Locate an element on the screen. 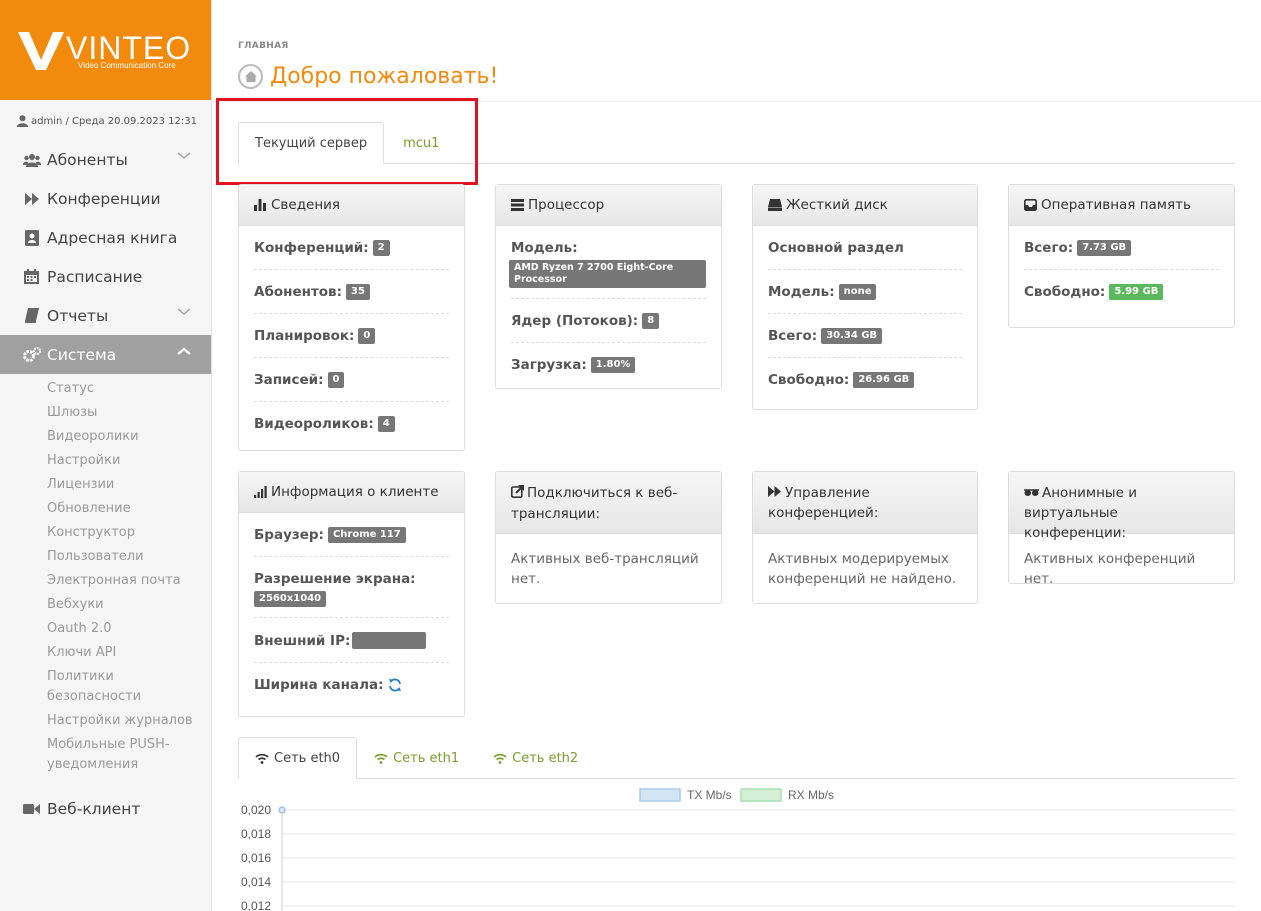  signal-icon is located at coordinates (260, 492).